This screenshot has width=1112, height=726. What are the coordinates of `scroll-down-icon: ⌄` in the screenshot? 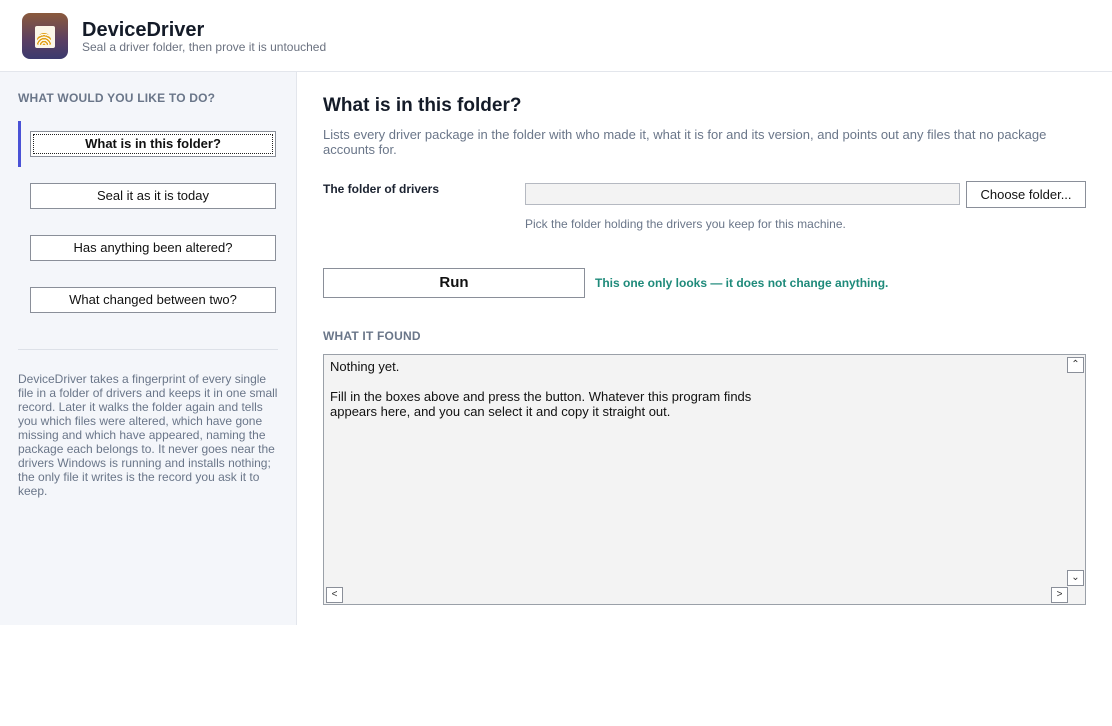 It's located at (1075, 578).